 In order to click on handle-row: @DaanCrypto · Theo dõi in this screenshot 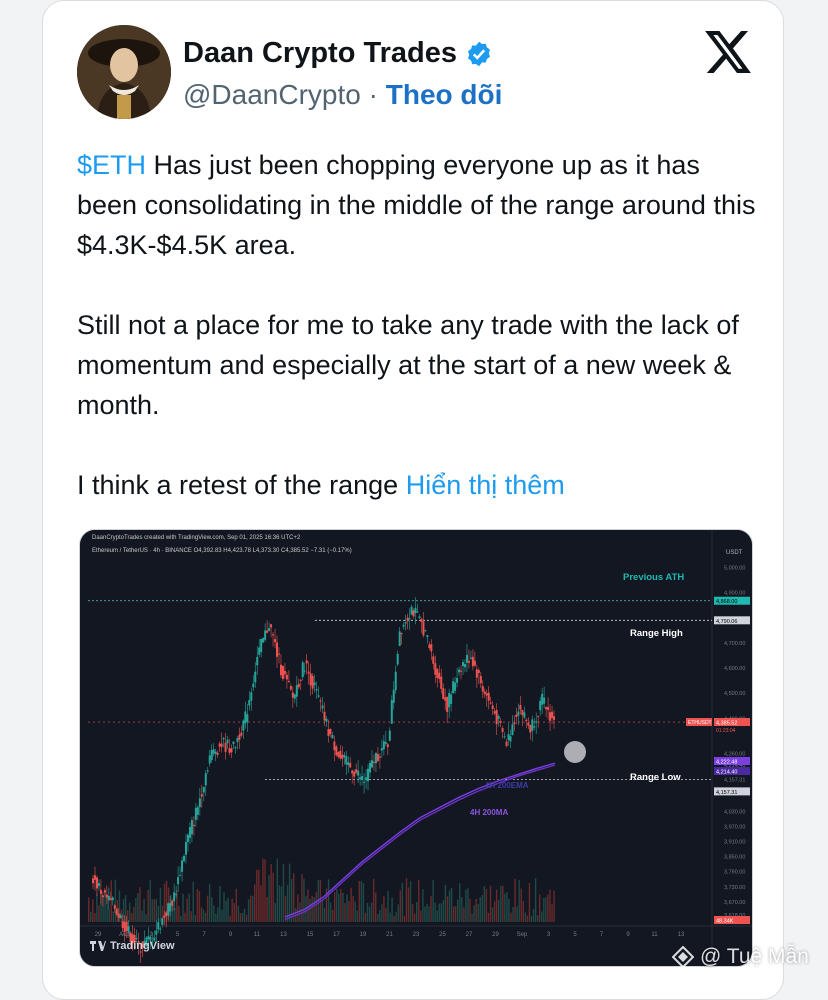, I will do `click(342, 95)`.